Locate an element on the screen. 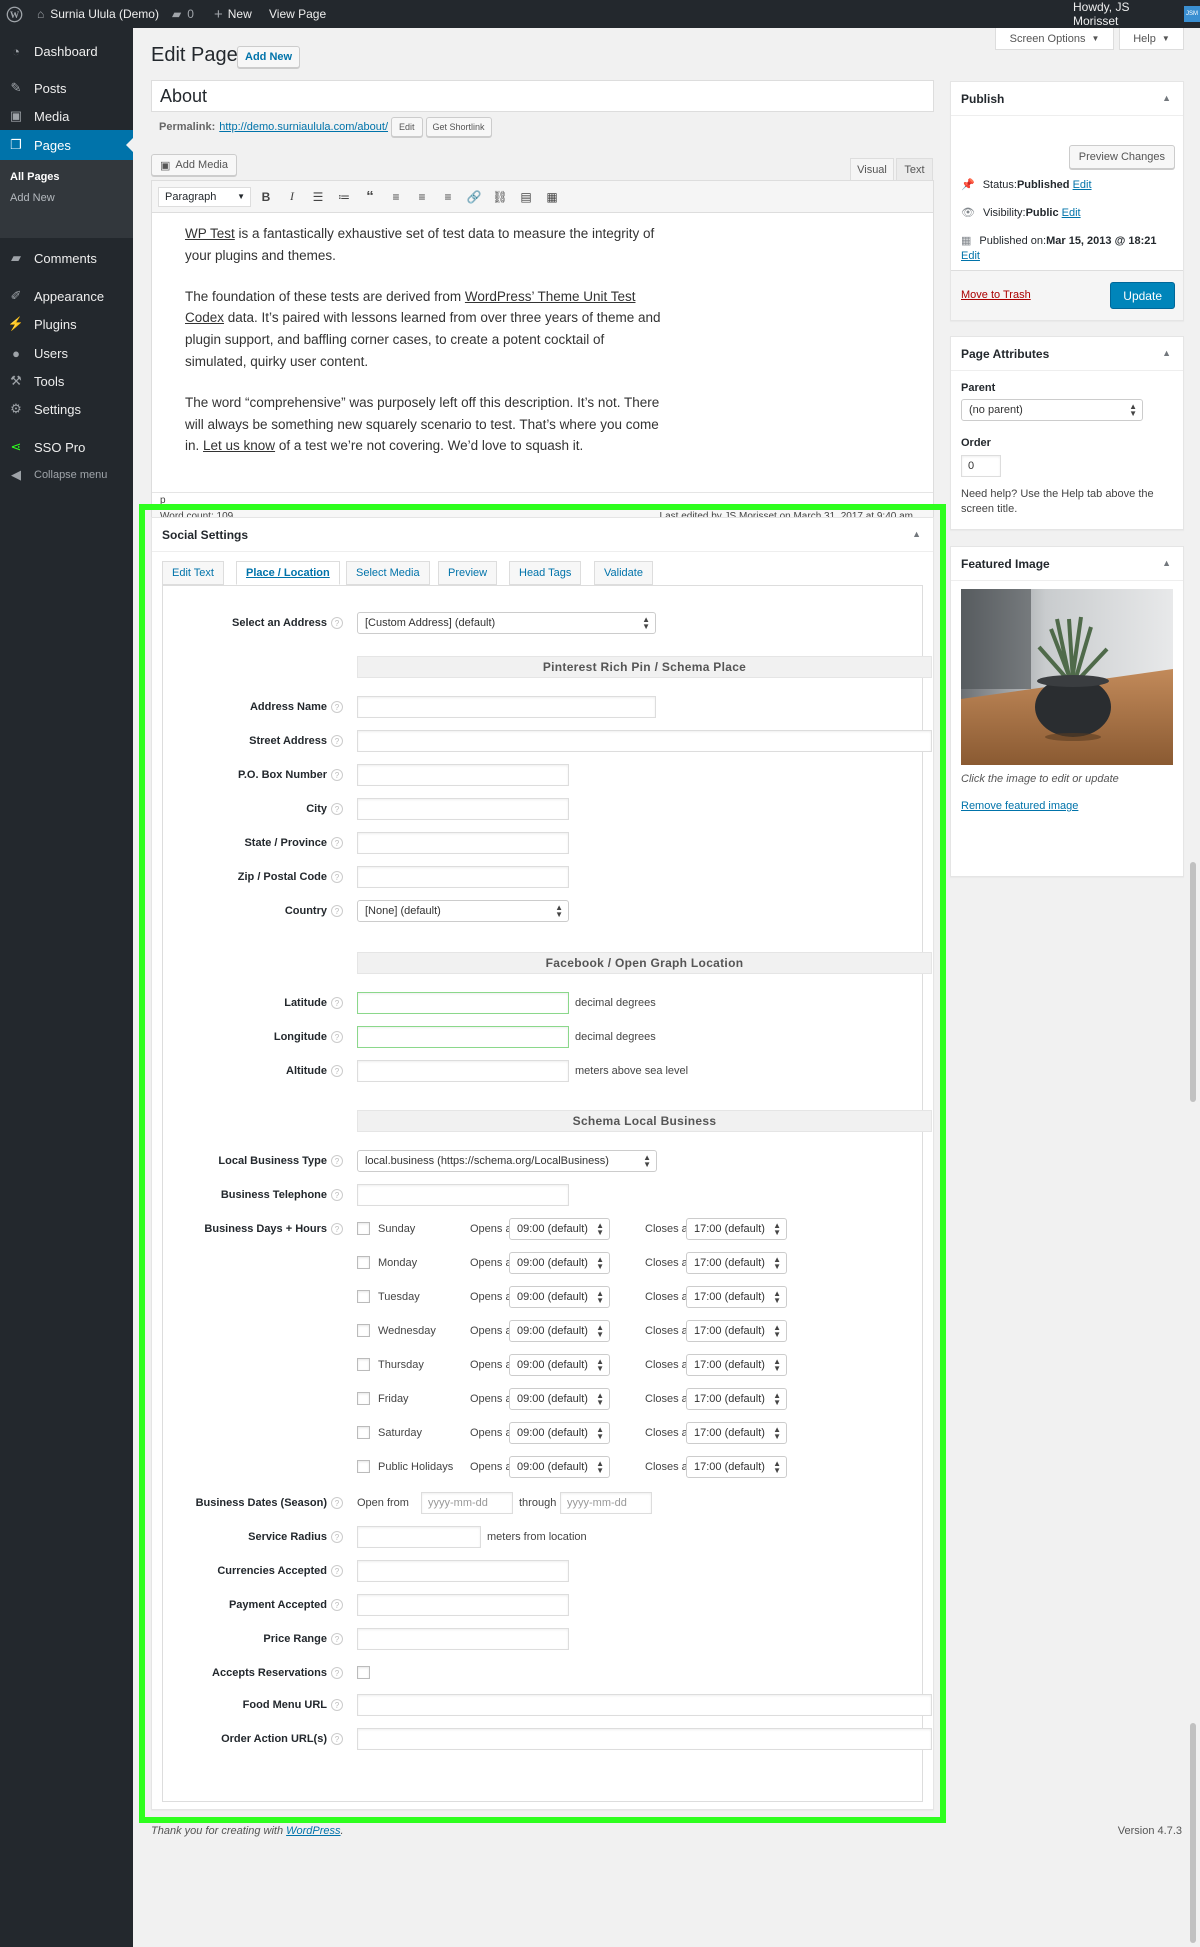 Image resolution: width=1200 pixels, height=1947 pixels. country-dropdown: [None] (default) ▲ ▼ is located at coordinates (463, 911).